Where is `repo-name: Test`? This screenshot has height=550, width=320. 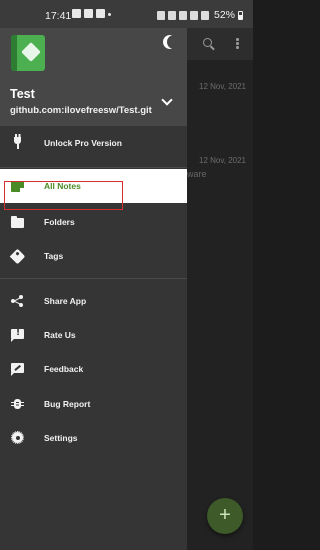 repo-name: Test is located at coordinates (22, 94).